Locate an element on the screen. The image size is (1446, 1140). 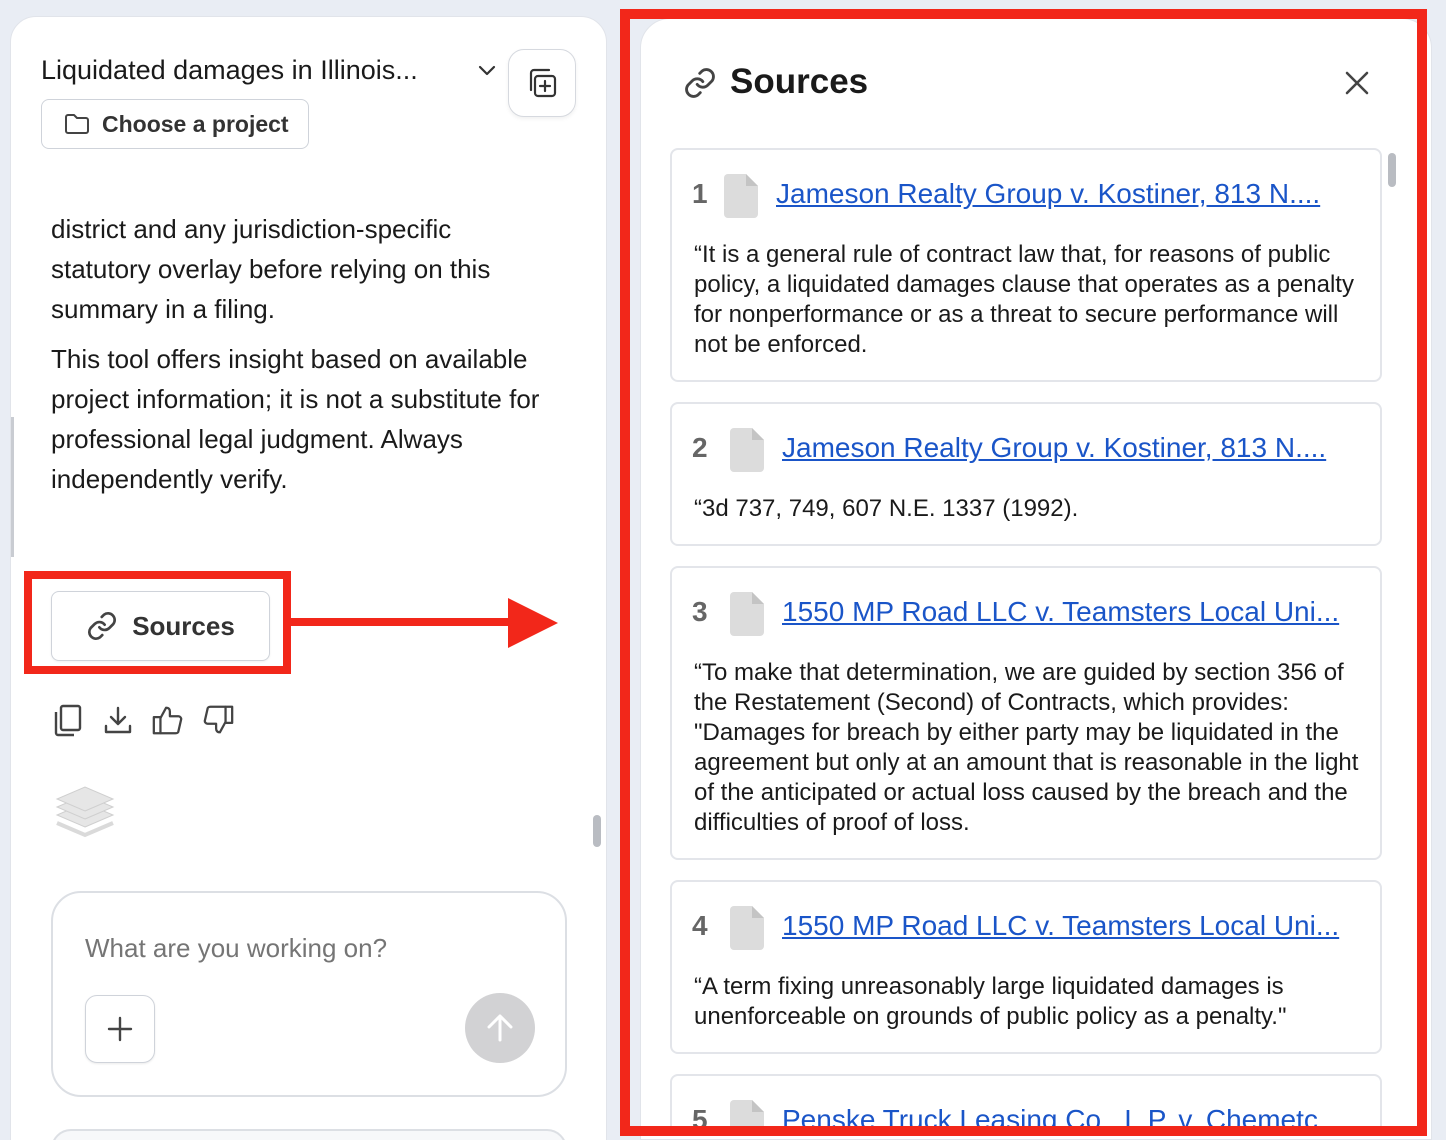
copy-plus-icon is located at coordinates (543, 83).